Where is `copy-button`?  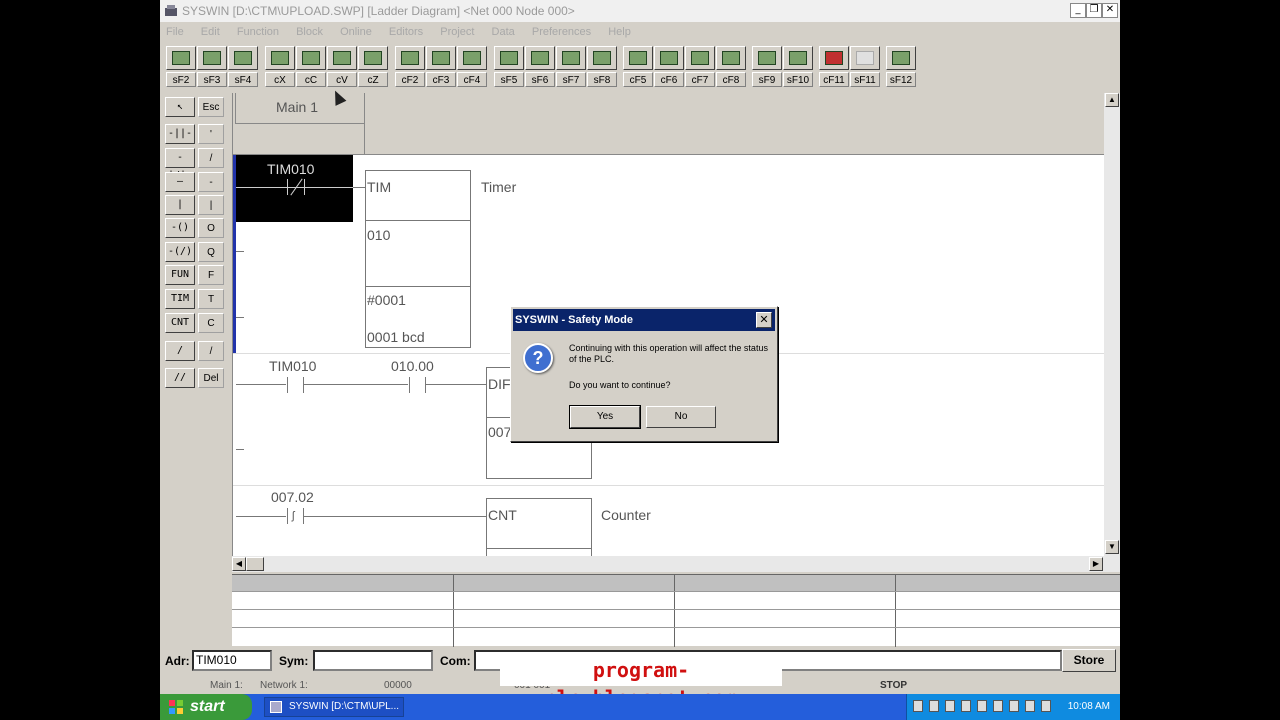
copy-button is located at coordinates (311, 58).